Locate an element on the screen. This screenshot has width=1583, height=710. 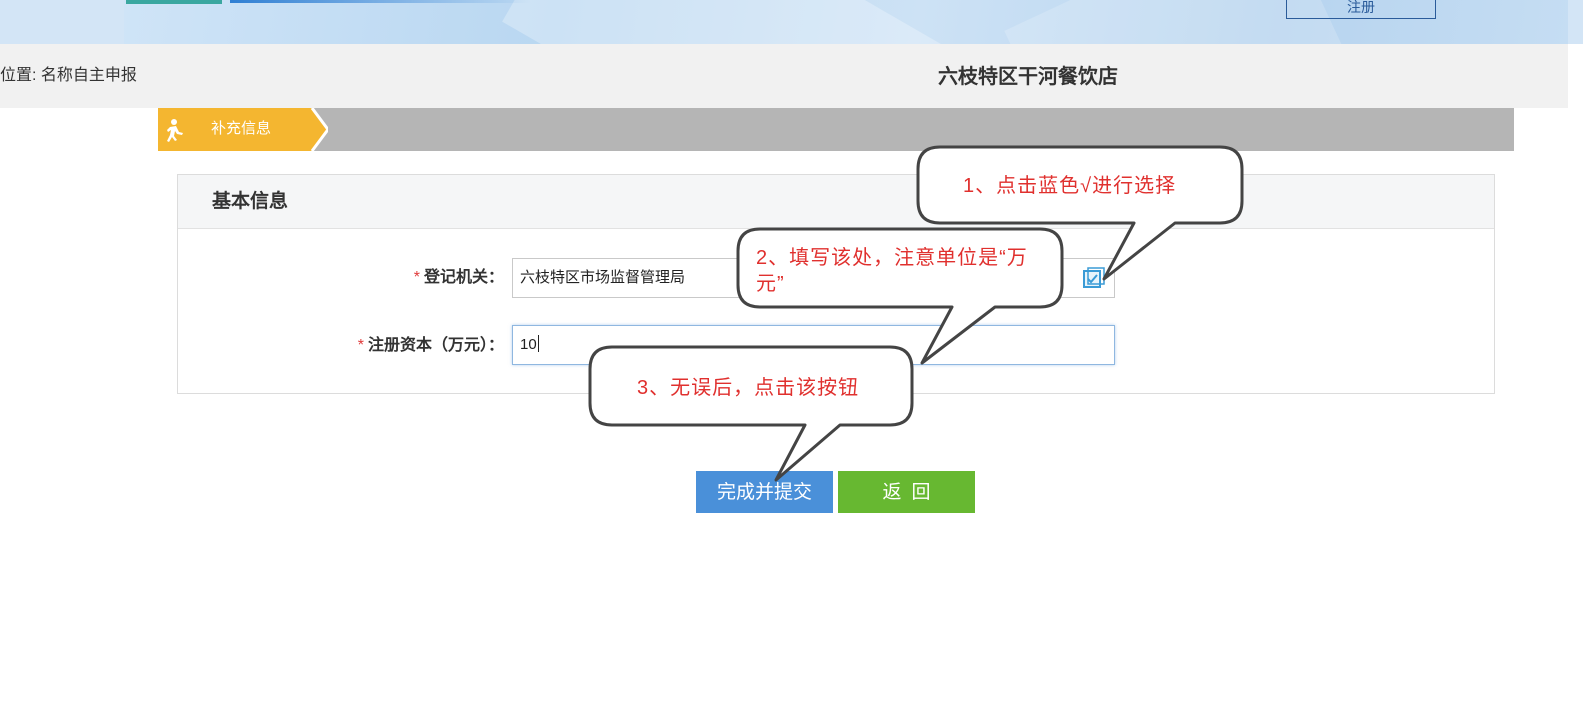
callout-text-2: 2、填写该处，注意单位是“万元” is located at coordinates (892, 271).